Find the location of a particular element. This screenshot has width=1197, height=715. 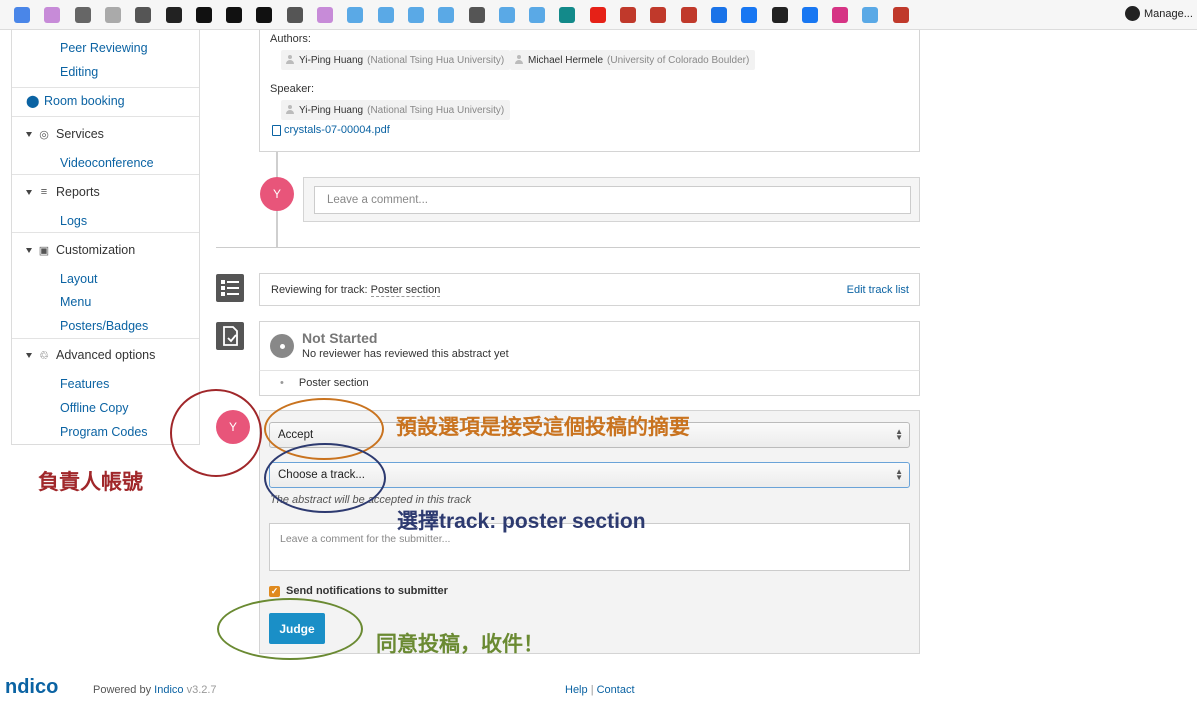

annotation-ring-green is located at coordinates (290, 629).